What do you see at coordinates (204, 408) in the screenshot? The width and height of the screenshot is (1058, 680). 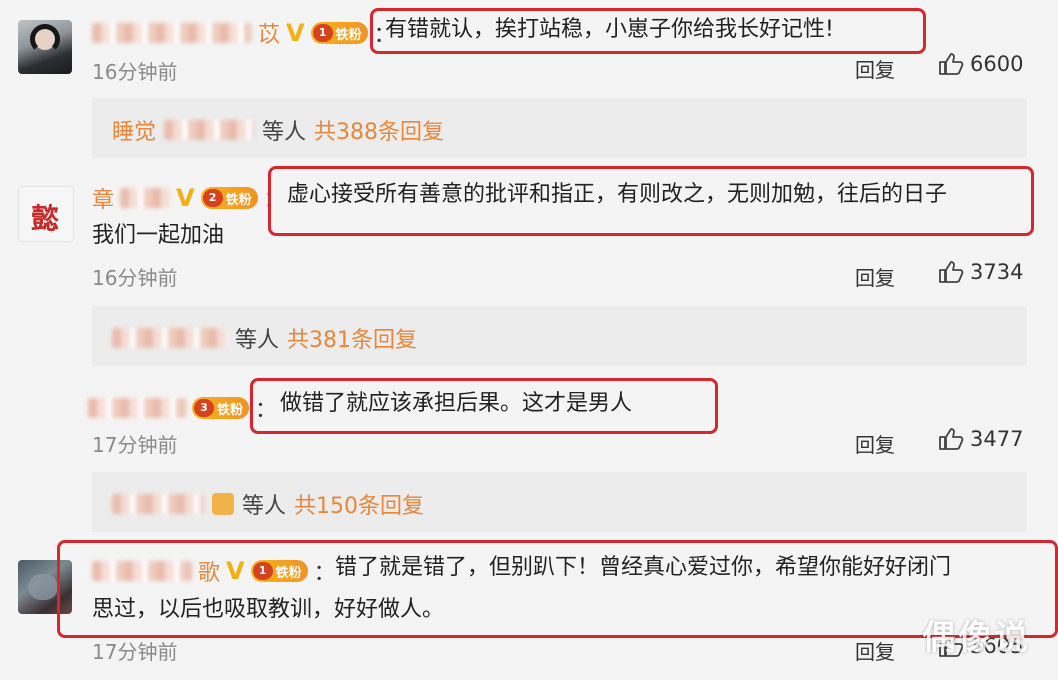 I see `fan-level-icon: 3` at bounding box center [204, 408].